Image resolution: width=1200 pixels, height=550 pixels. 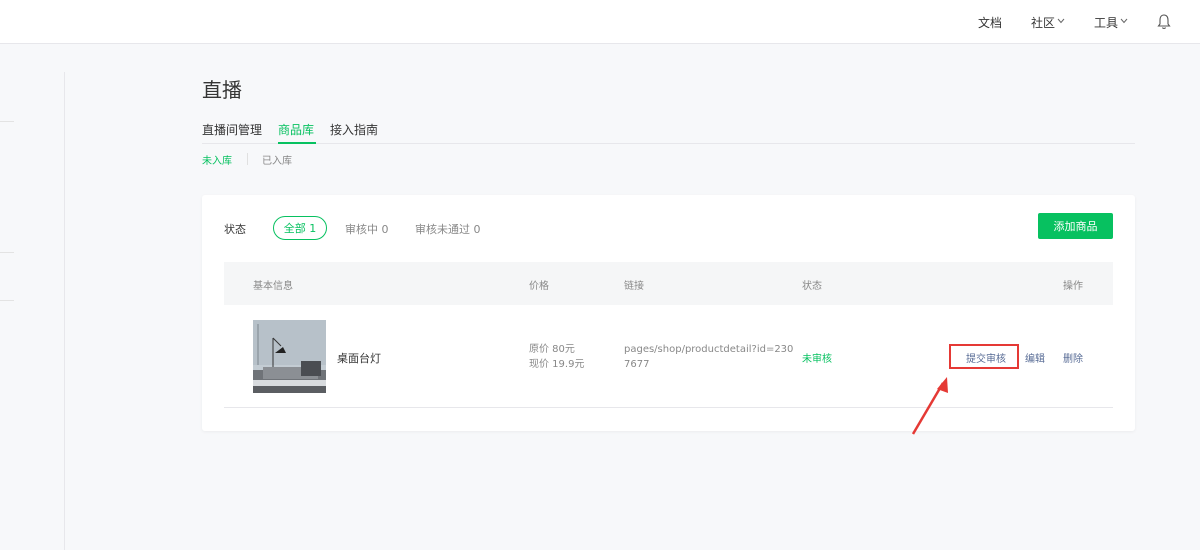 What do you see at coordinates (929, 406) in the screenshot?
I see `annotation-arrow-icon` at bounding box center [929, 406].